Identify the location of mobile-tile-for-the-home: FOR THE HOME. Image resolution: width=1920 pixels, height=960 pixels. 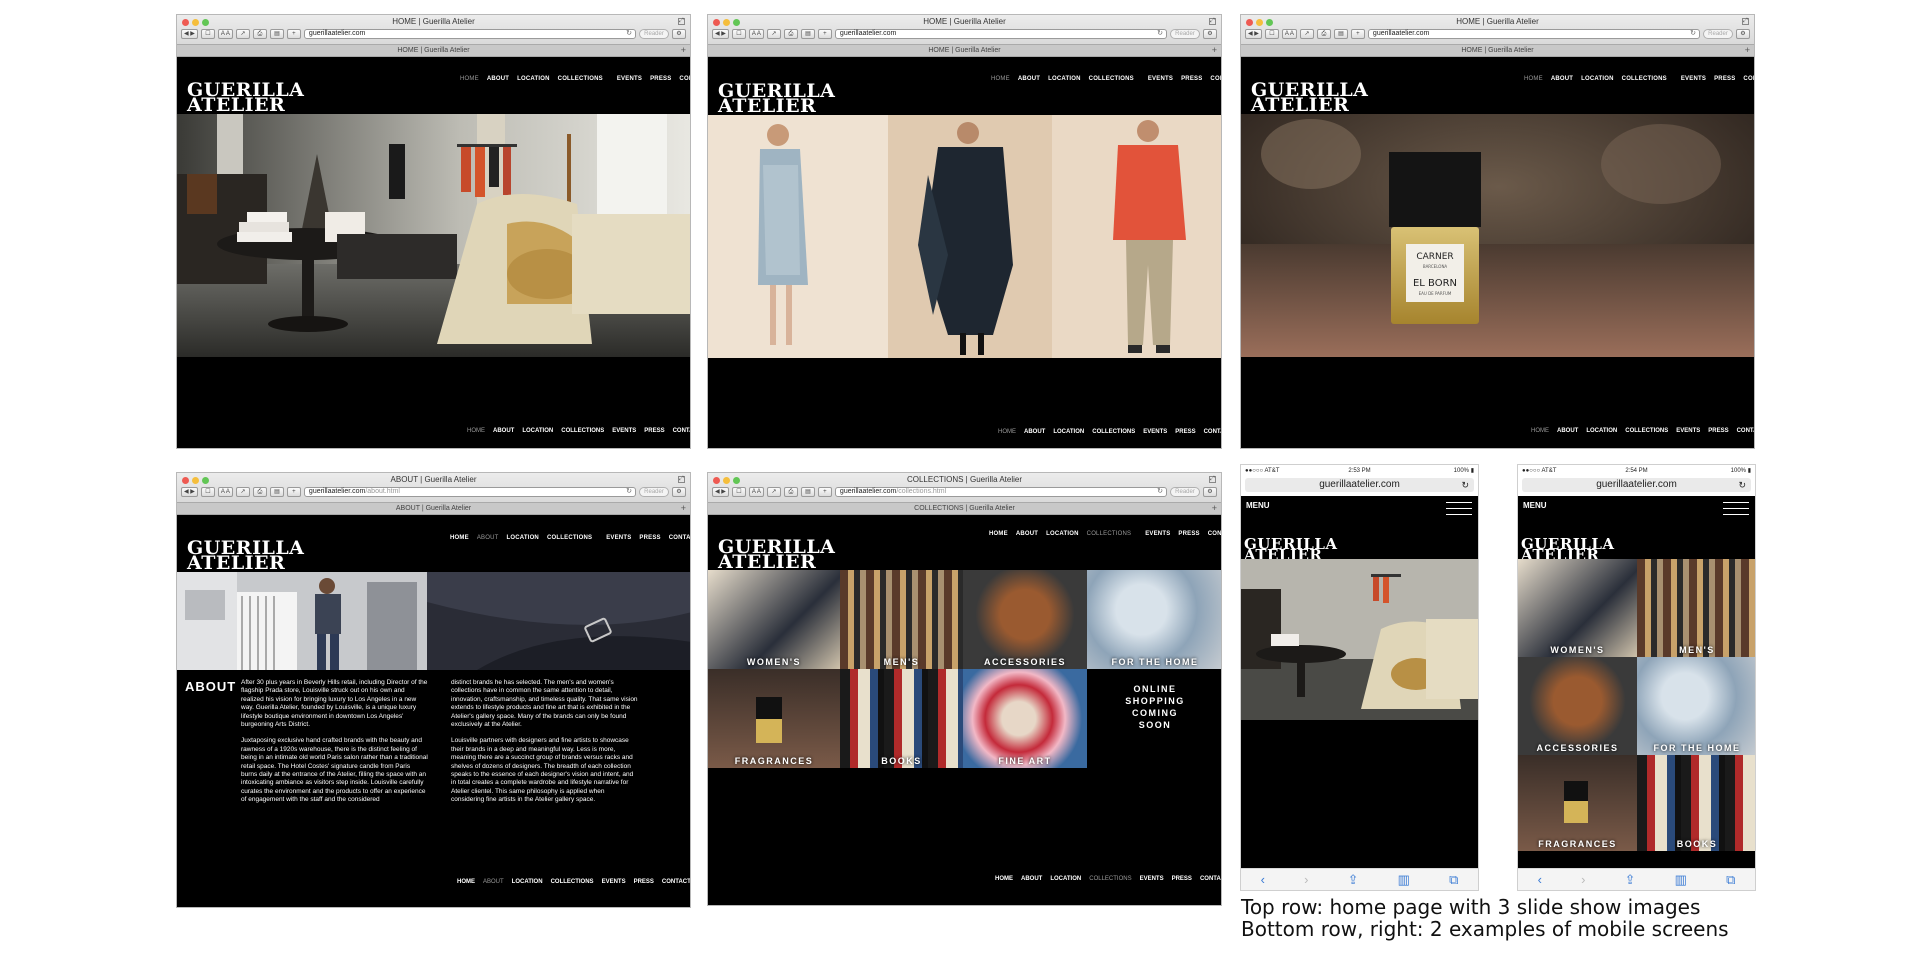
(1696, 706).